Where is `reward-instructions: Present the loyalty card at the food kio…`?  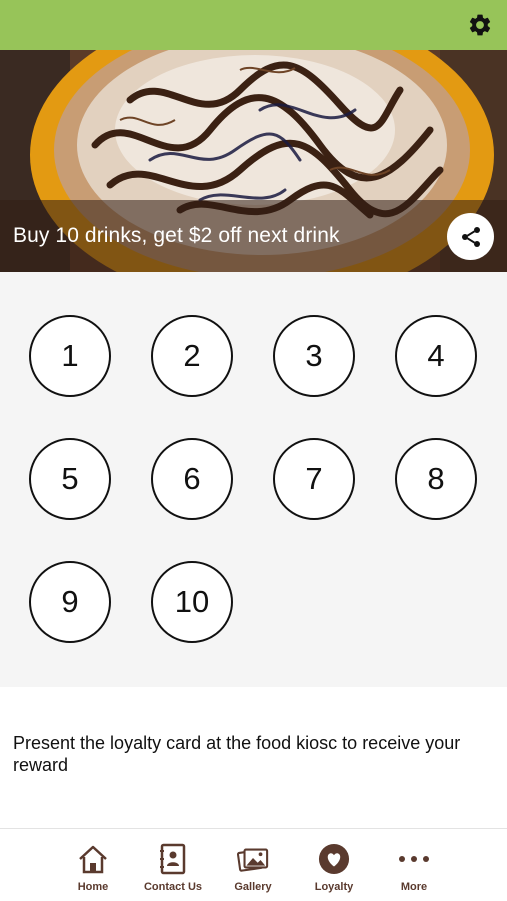
reward-instructions: Present the loyalty card at the food kio… is located at coordinates (237, 754).